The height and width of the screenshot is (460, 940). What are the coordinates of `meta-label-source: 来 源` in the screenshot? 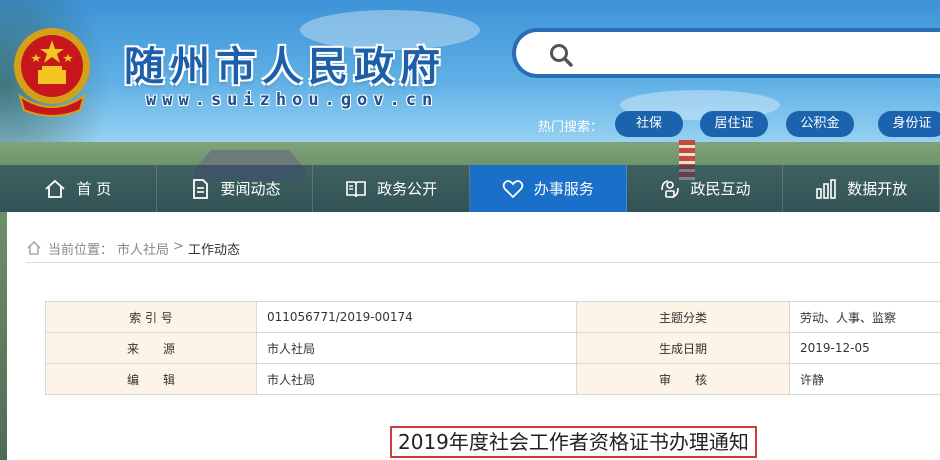 It's located at (151, 348).